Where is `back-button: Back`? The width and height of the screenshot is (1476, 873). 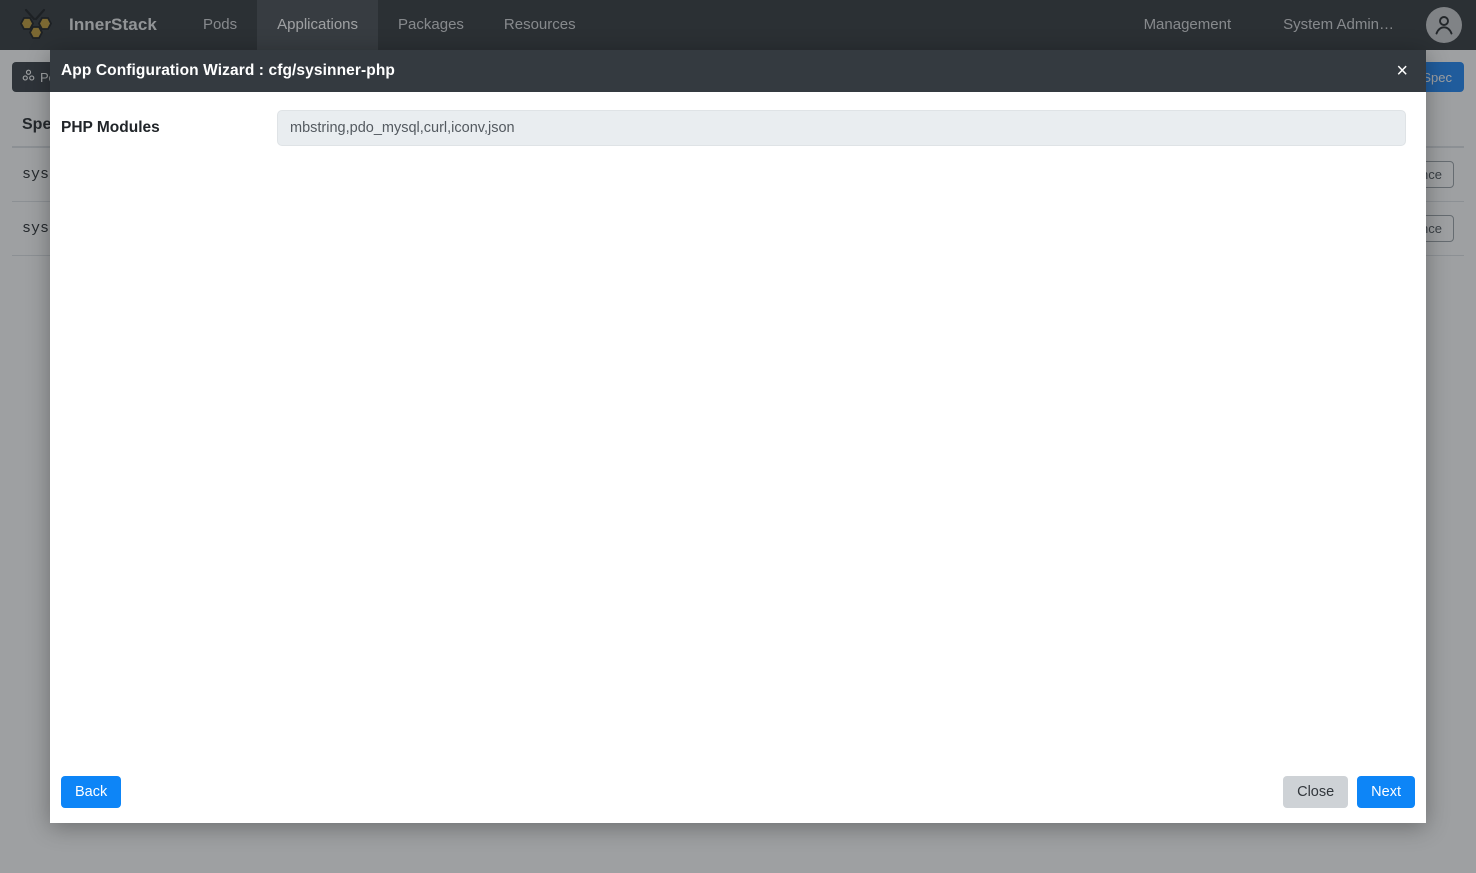 back-button: Back is located at coordinates (91, 792).